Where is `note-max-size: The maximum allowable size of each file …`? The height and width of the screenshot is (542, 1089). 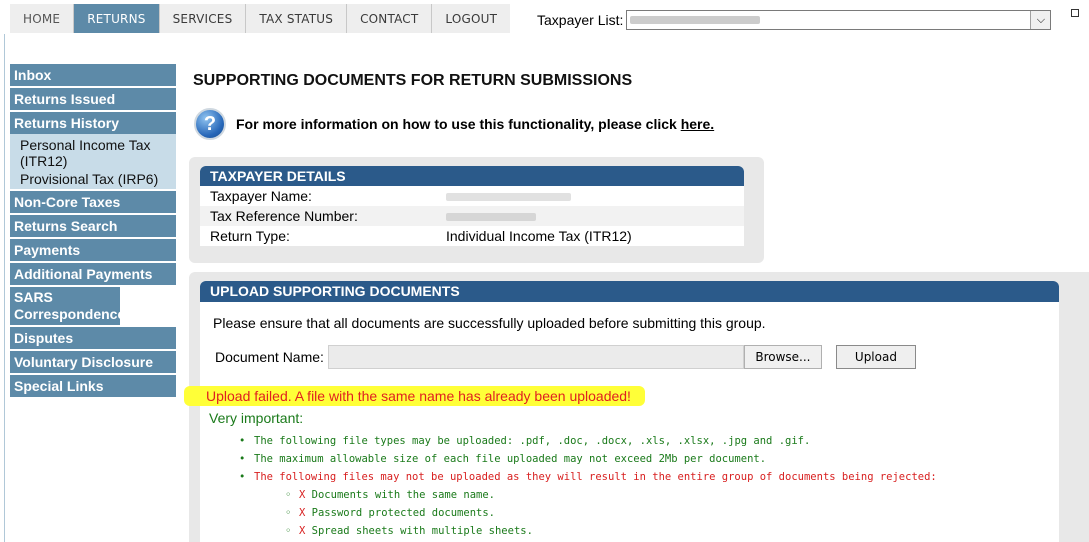
note-max-size: The maximum allowable size of each file … is located at coordinates (510, 459).